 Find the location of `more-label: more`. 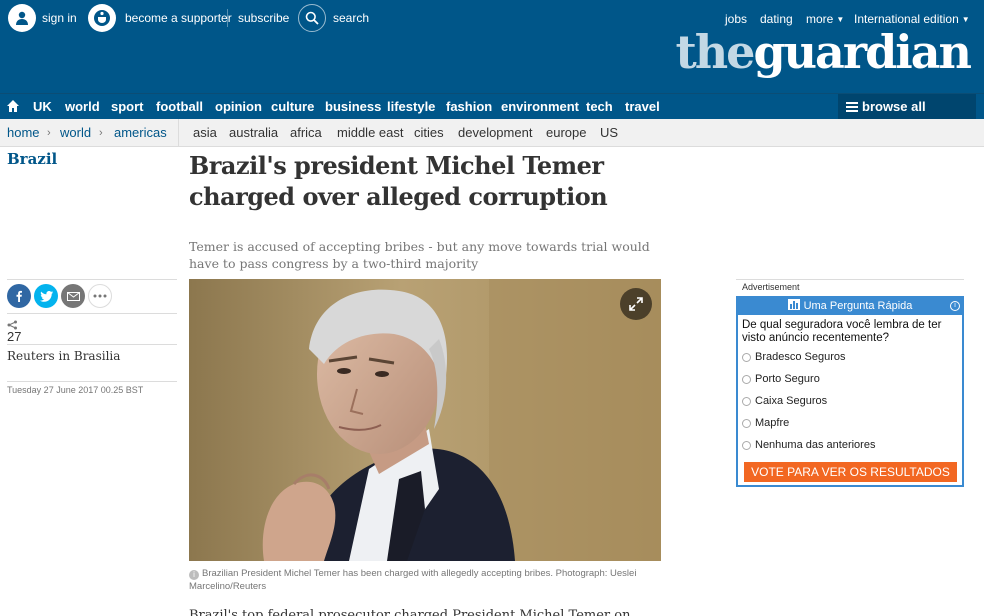

more-label: more is located at coordinates (820, 19).